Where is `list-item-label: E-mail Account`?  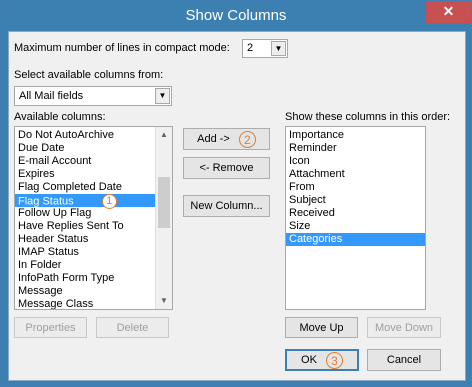
list-item-label: E-mail Account is located at coordinates (55, 161).